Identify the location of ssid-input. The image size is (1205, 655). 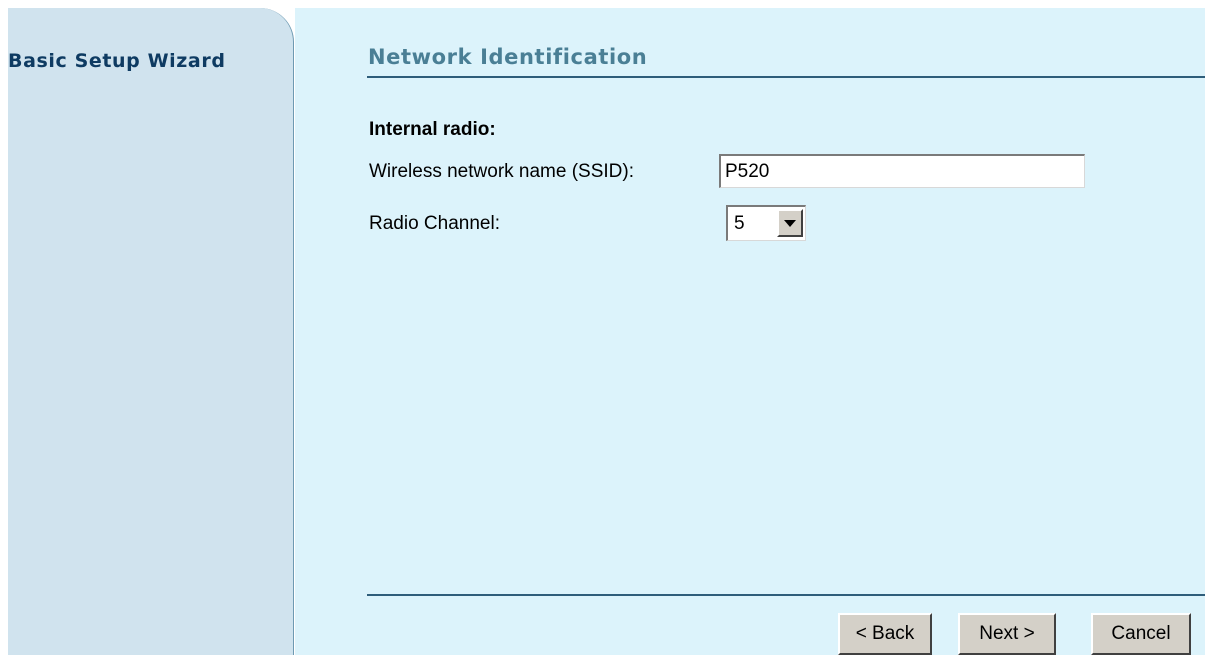
(902, 171).